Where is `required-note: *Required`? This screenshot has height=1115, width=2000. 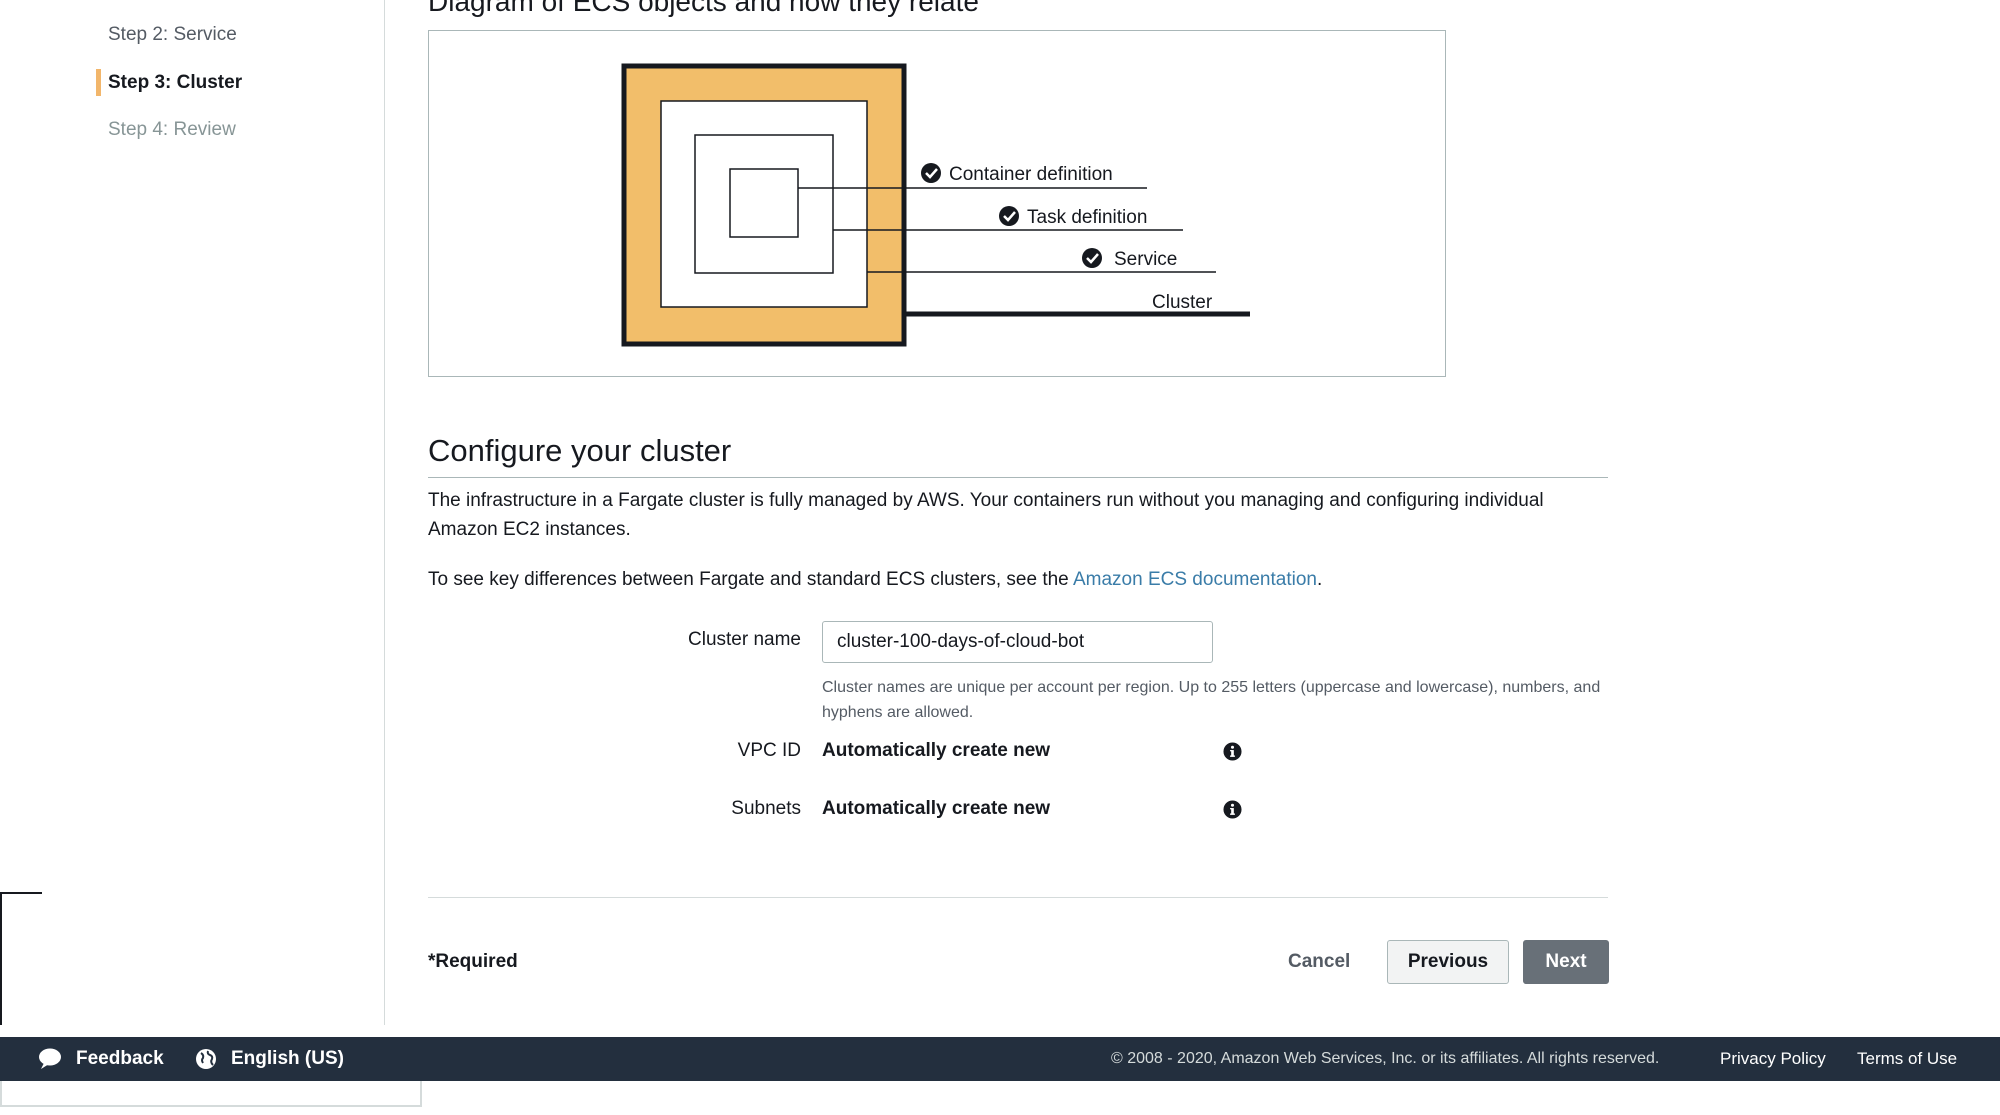
required-note: *Required is located at coordinates (473, 961).